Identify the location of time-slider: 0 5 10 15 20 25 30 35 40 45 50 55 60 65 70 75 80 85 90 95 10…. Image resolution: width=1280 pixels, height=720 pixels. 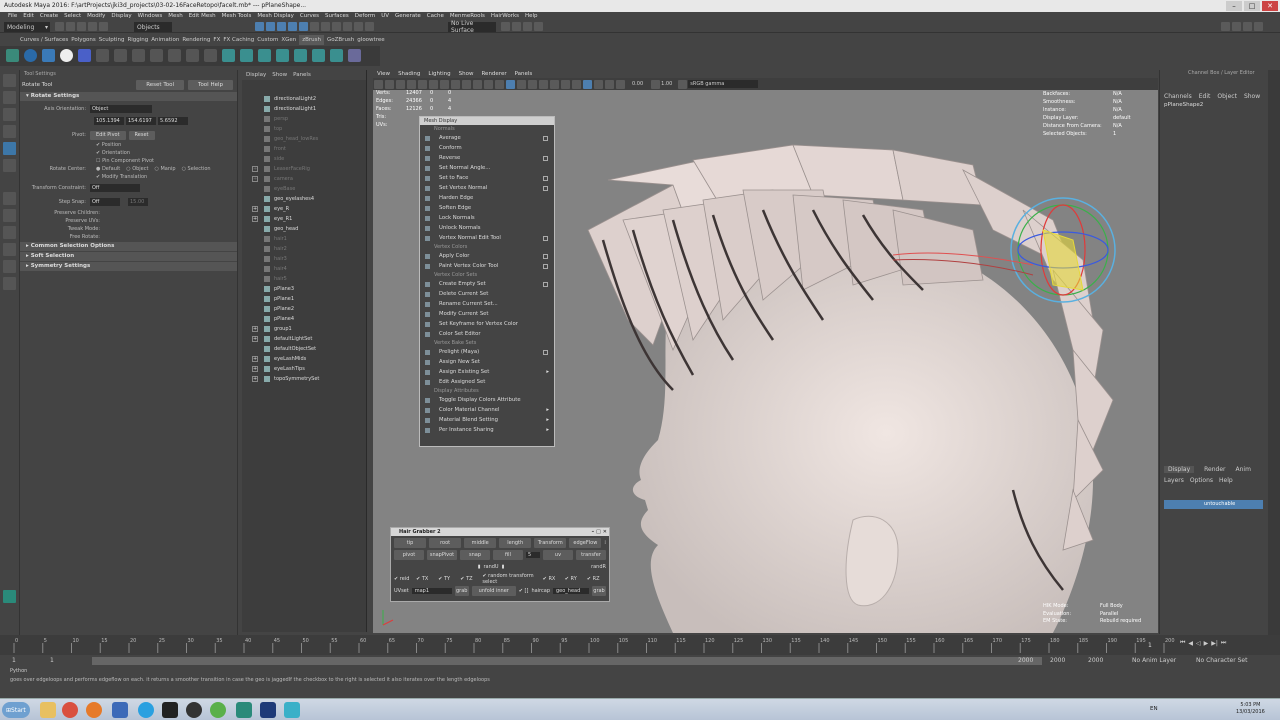
(640, 645).